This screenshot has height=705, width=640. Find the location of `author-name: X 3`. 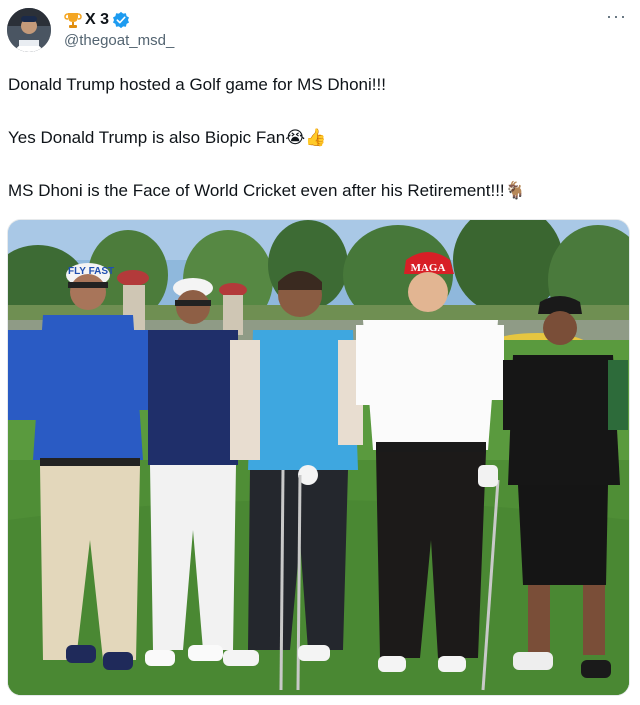

author-name: X 3 is located at coordinates (97, 19).